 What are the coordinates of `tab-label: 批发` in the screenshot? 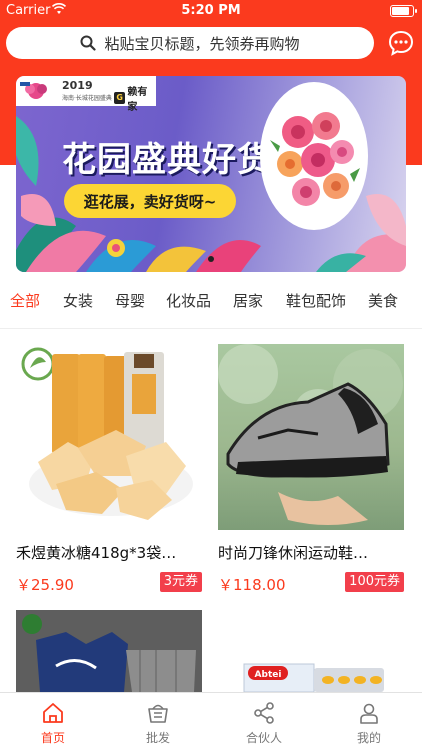 It's located at (157, 738).